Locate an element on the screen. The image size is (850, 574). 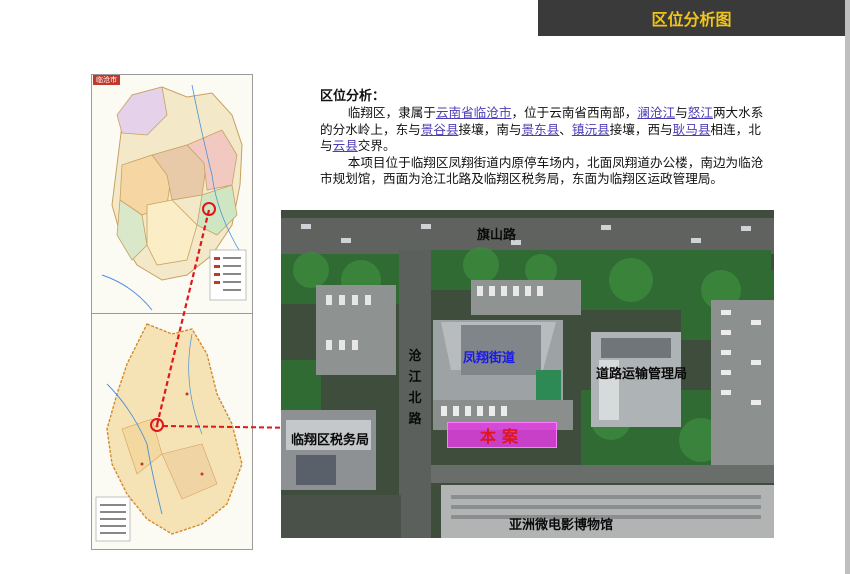
para1-text-7: 接壤，西与 is located at coordinates (641, 129).